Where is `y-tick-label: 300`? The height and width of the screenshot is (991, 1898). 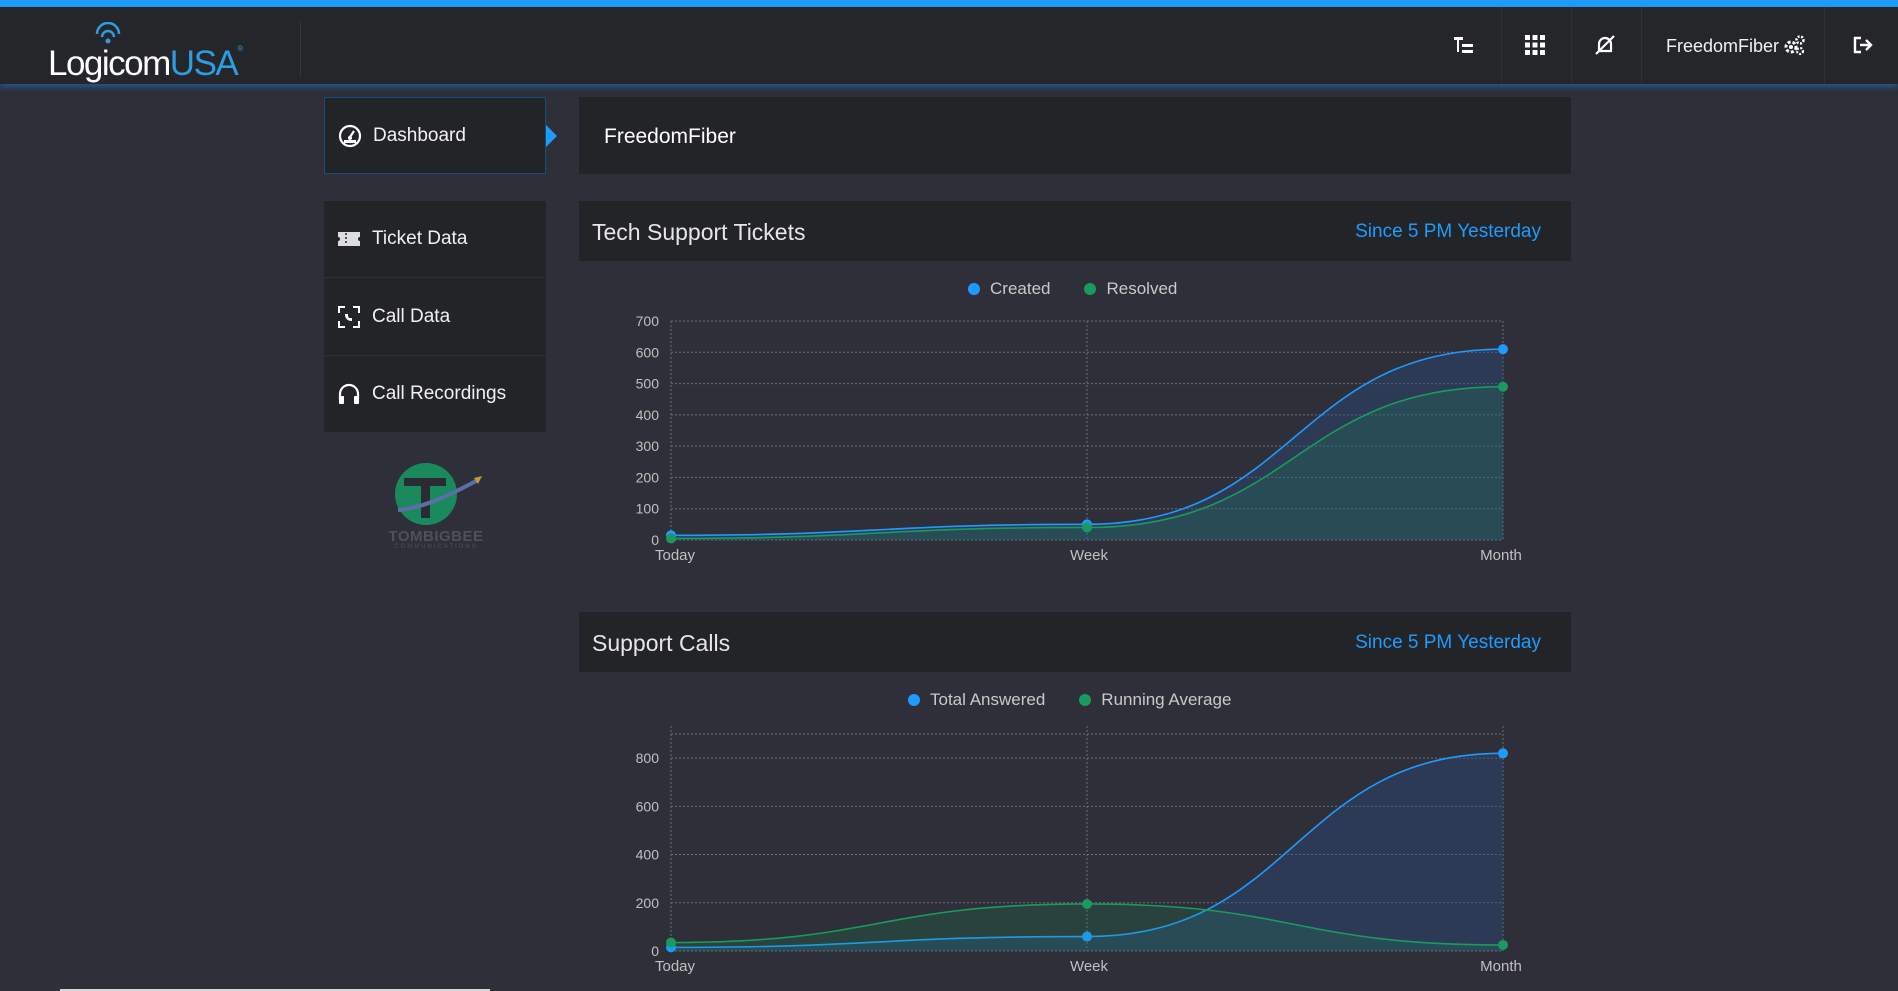 y-tick-label: 300 is located at coordinates (648, 446).